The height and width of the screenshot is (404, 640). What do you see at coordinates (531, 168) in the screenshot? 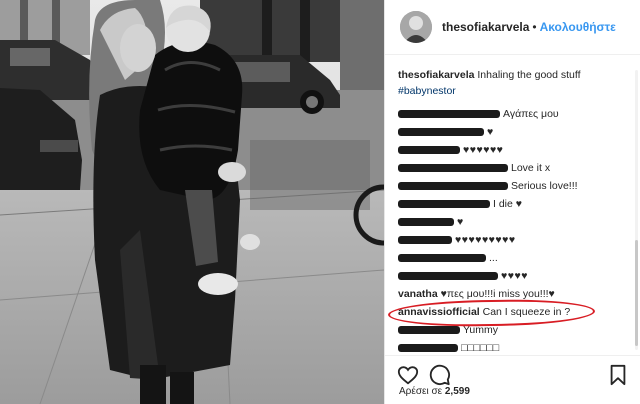
I see `comment-text: Love it x` at bounding box center [531, 168].